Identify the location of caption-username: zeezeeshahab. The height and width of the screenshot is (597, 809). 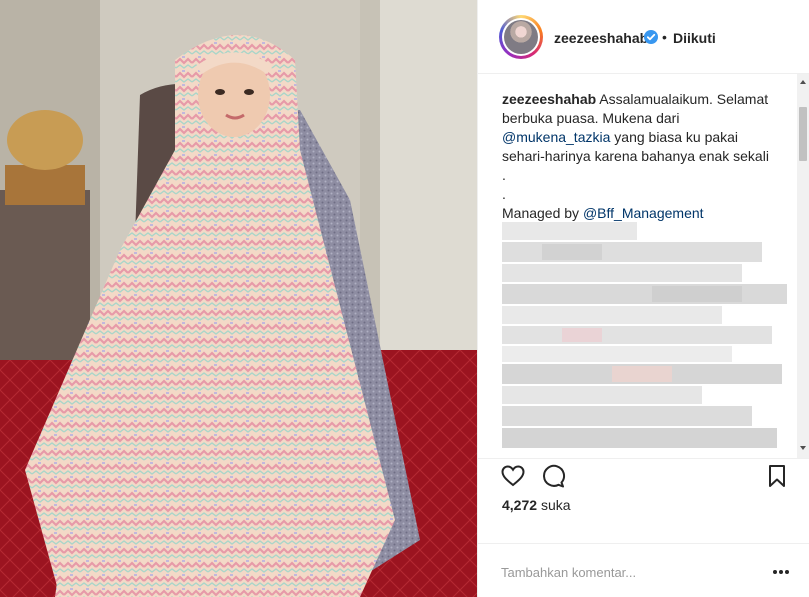
(549, 99).